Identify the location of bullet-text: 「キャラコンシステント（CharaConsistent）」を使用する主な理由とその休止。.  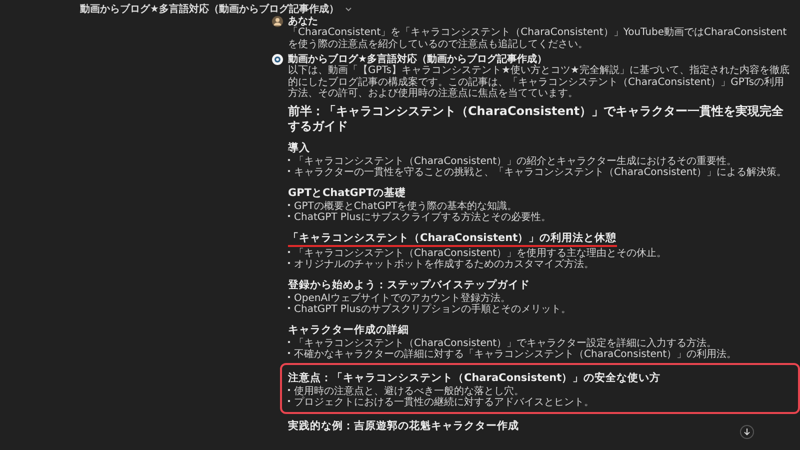
(480, 253).